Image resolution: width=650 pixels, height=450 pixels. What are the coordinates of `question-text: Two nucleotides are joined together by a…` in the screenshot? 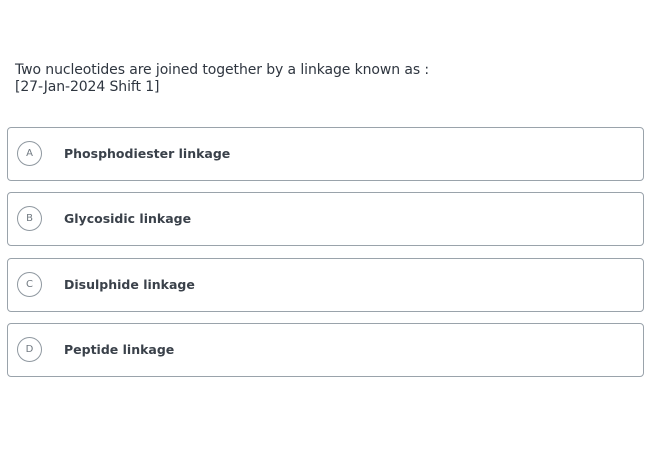 It's located at (325, 79).